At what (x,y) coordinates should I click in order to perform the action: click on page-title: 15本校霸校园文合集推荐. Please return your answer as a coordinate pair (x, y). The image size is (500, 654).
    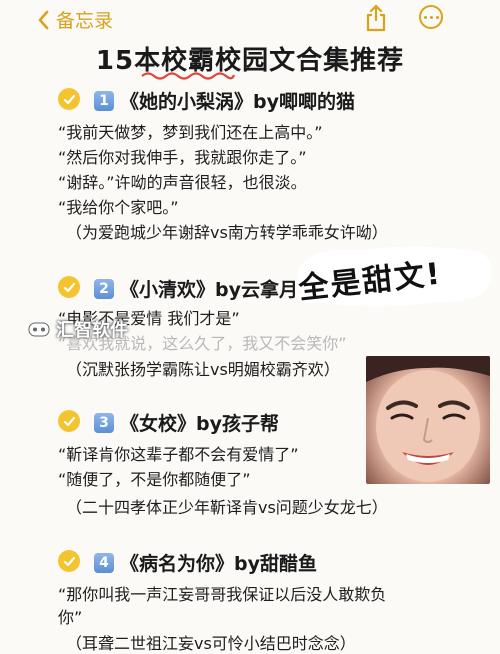
    Looking at the image, I should click on (250, 61).